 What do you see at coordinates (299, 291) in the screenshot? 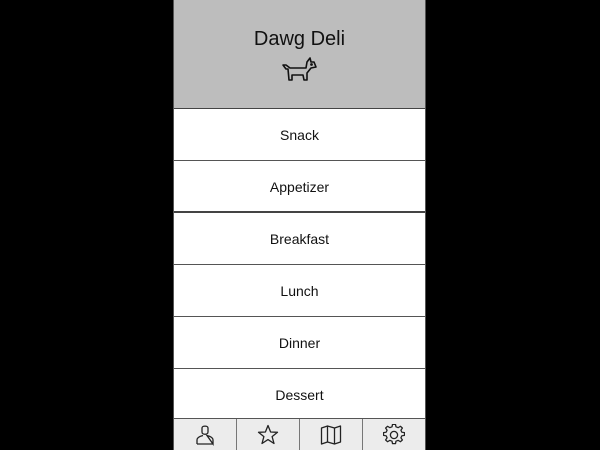
I see `menu-item-lunch: Lunch` at bounding box center [299, 291].